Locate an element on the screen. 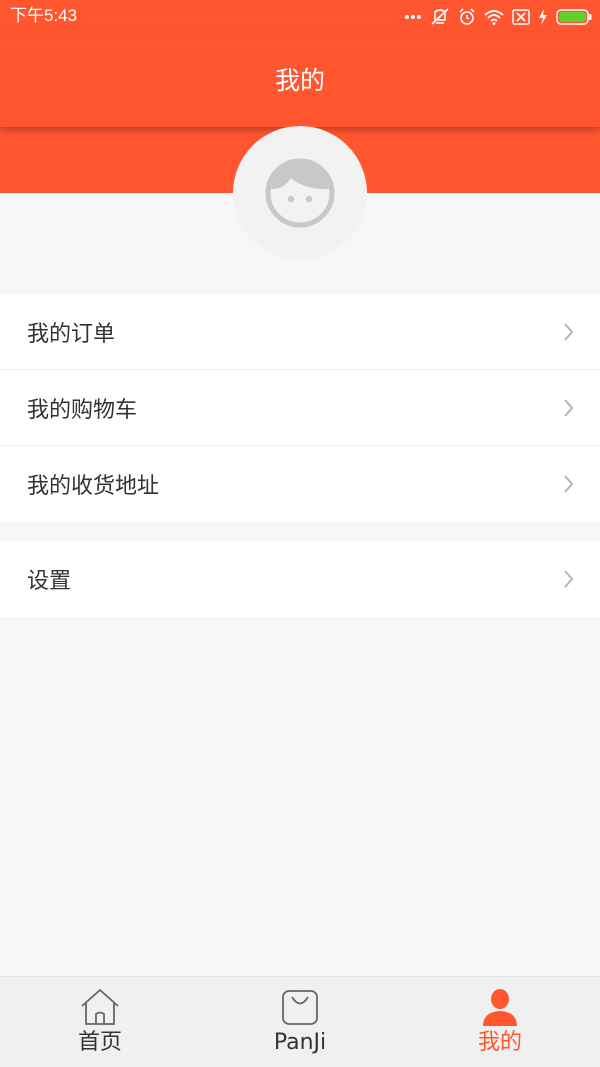 The image size is (600, 1067). battery-icon is located at coordinates (574, 17).